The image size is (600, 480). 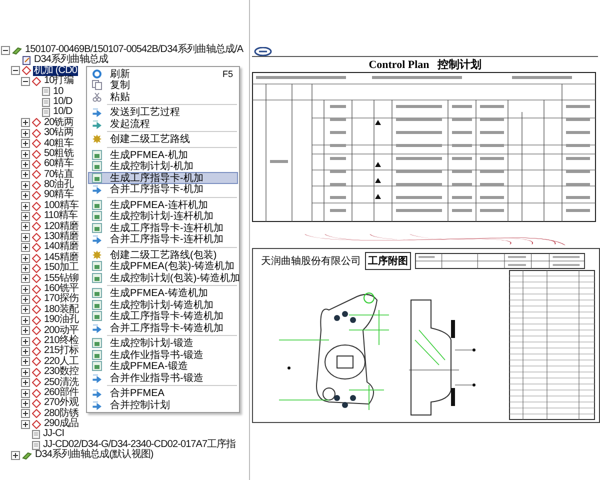 I want to click on menu-item: 合并PFMEA, so click(x=163, y=393).